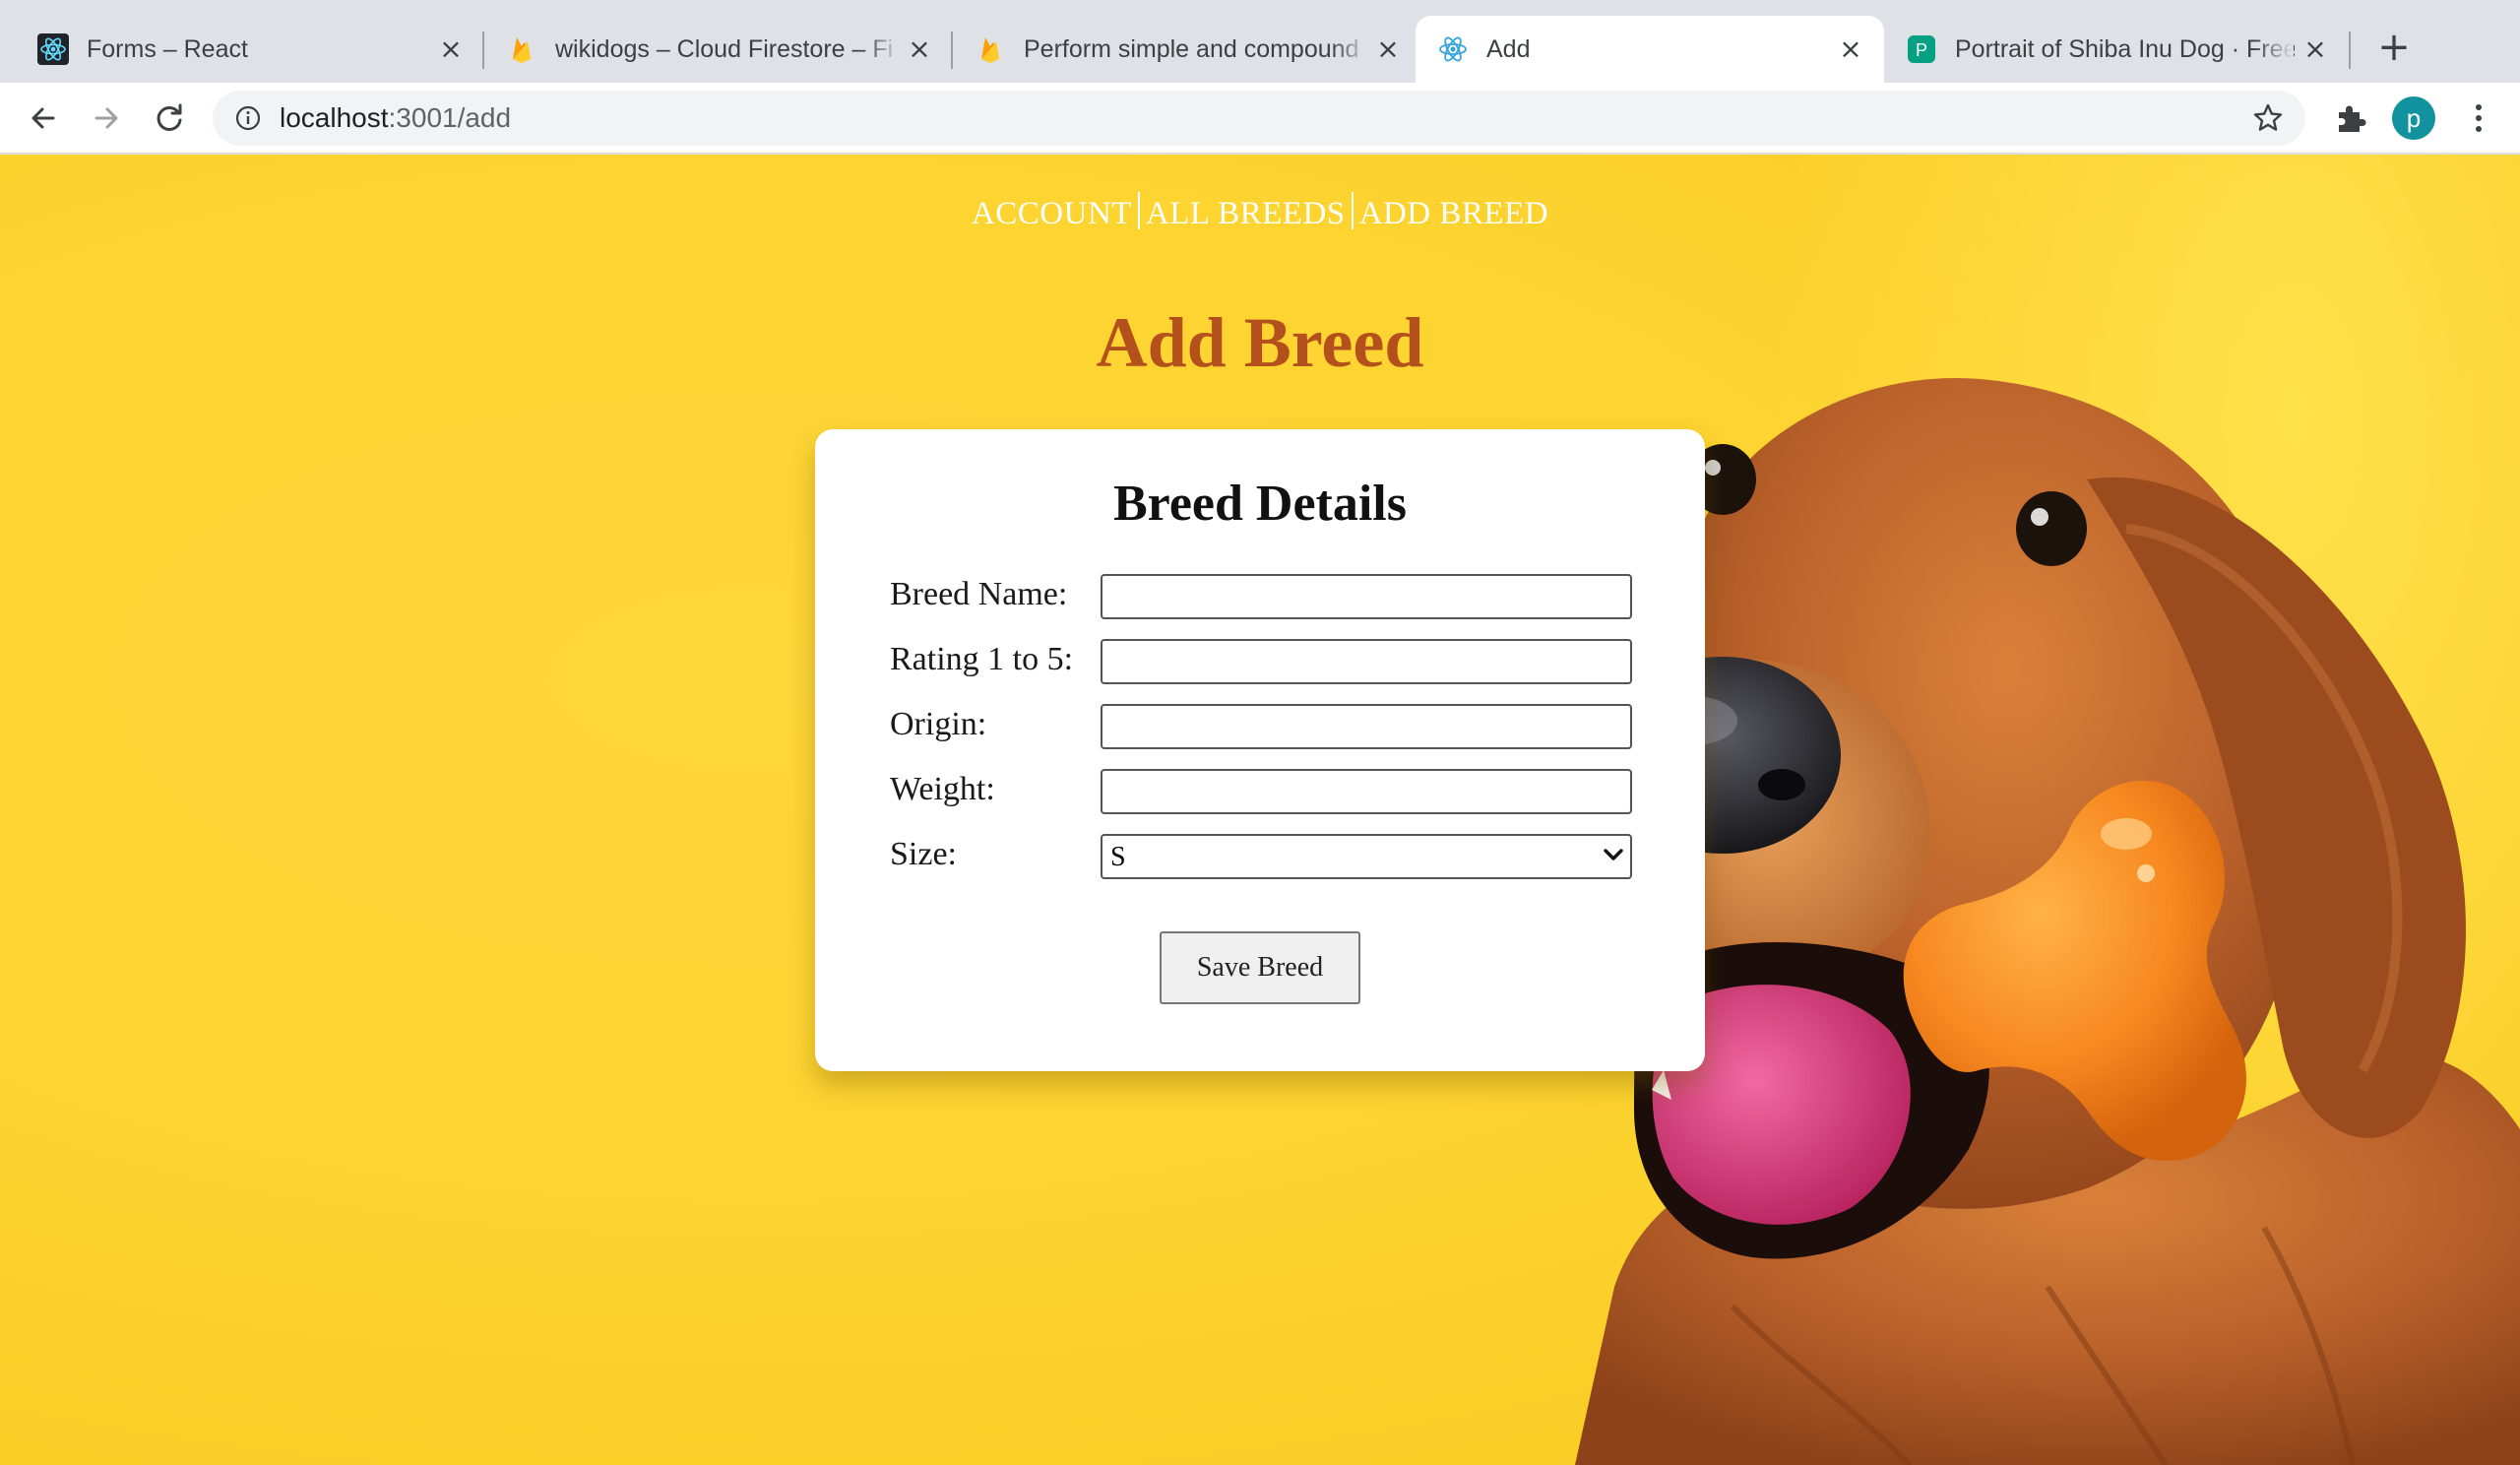 The width and height of the screenshot is (2520, 1465). Describe the element at coordinates (450, 118) in the screenshot. I see `url-path: :3001/add` at that location.